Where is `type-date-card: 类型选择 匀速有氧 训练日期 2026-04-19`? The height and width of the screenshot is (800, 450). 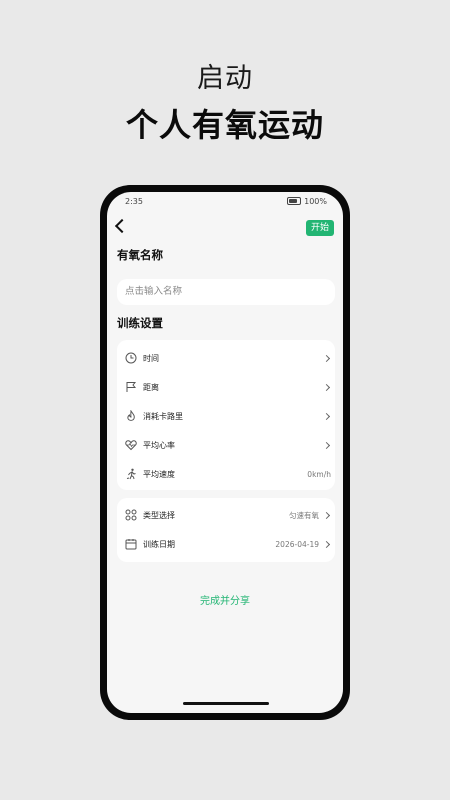
type-date-card: 类型选择 匀速有氧 训练日期 2026-04-19 is located at coordinates (226, 530).